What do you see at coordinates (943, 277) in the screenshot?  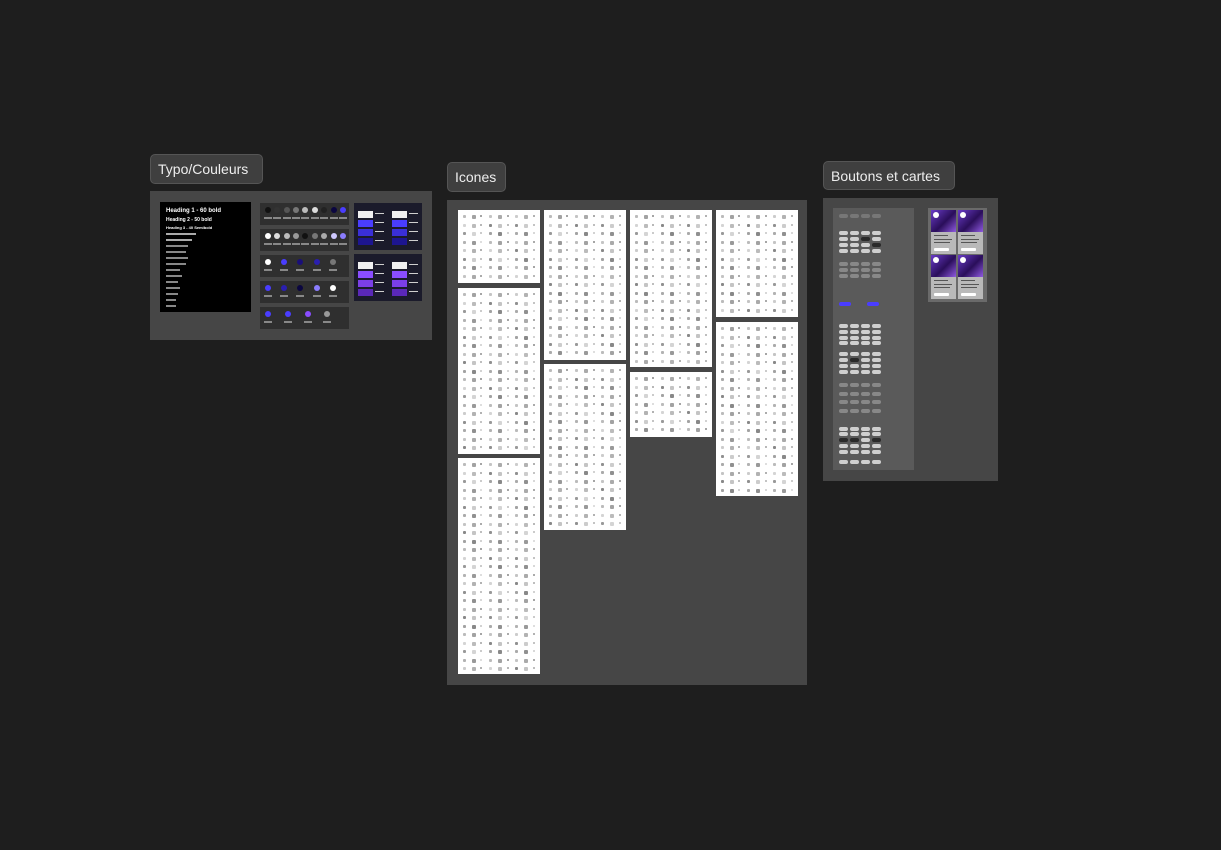 I see `profile-card` at bounding box center [943, 277].